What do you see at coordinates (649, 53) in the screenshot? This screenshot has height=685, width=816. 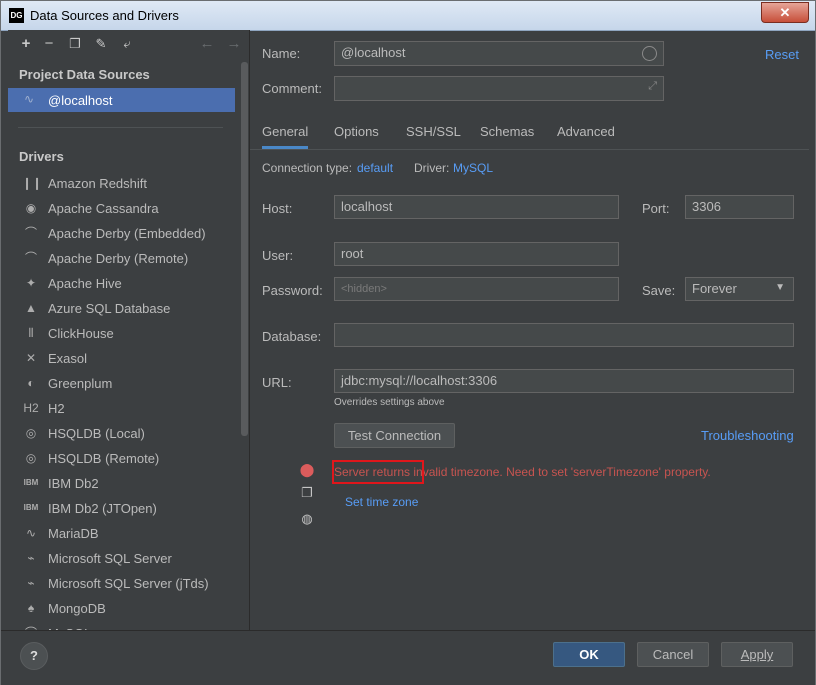 I see `color-circle-icon` at bounding box center [649, 53].